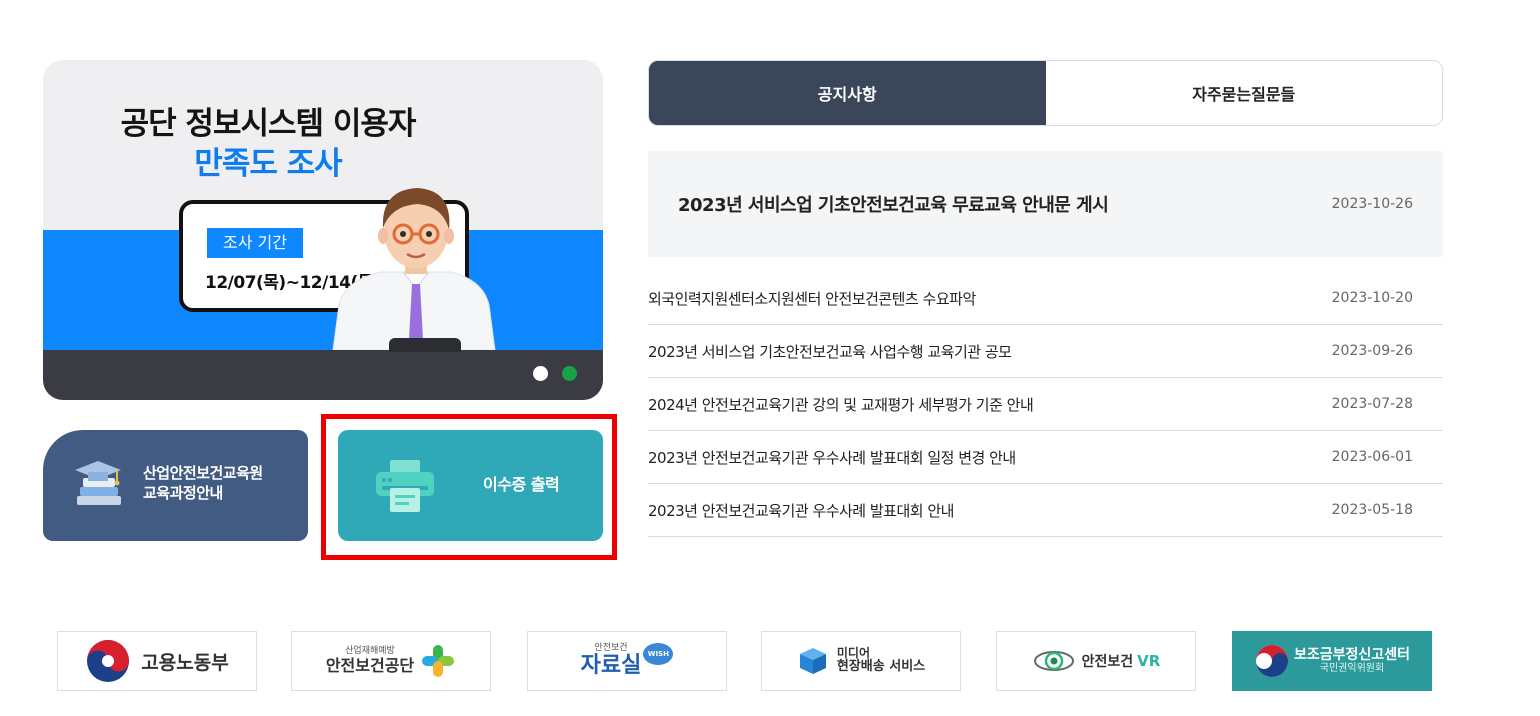  What do you see at coordinates (990, 510) in the screenshot?
I see `notice-title: 2023년 안전보건교육기관 우수사례 발표대회 안내` at bounding box center [990, 510].